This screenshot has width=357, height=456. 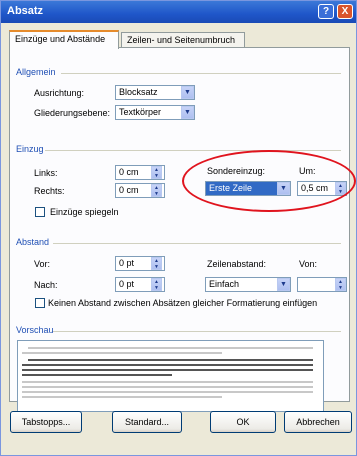 What do you see at coordinates (318, 422) in the screenshot?
I see `cancel-button: Abbrechen` at bounding box center [318, 422].